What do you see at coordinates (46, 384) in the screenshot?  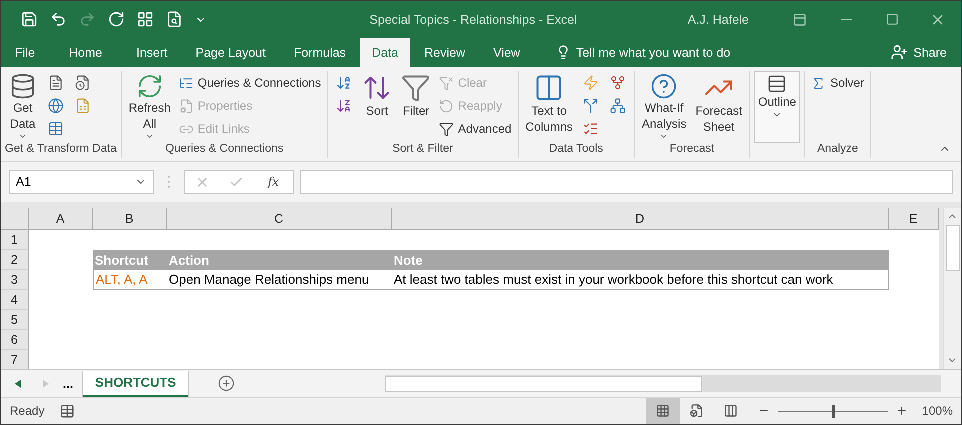 I see `right-triangle-icon` at bounding box center [46, 384].